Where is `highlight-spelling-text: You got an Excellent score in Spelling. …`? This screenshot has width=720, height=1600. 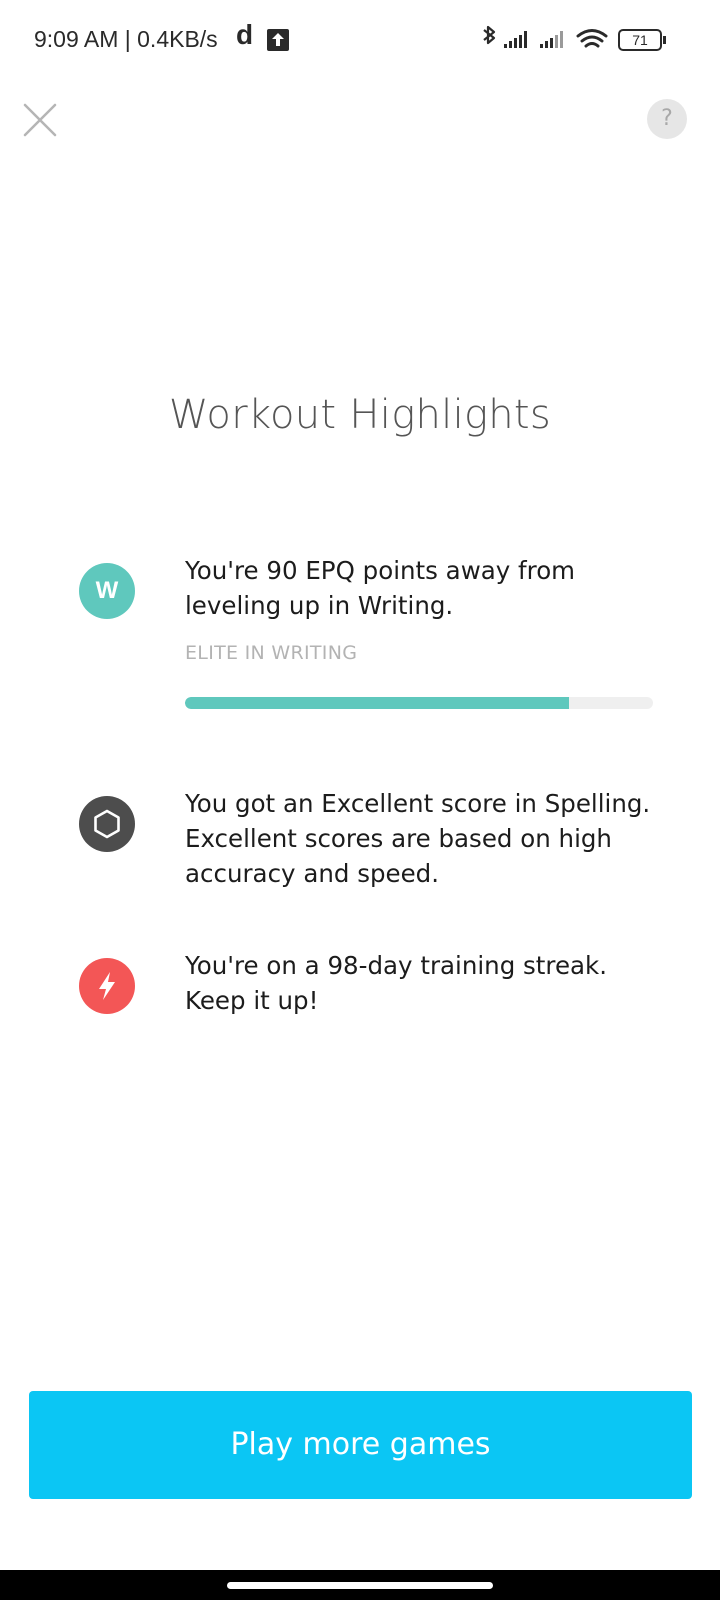
highlight-spelling-text: You got an Excellent score in Spelling. … is located at coordinates (418, 838).